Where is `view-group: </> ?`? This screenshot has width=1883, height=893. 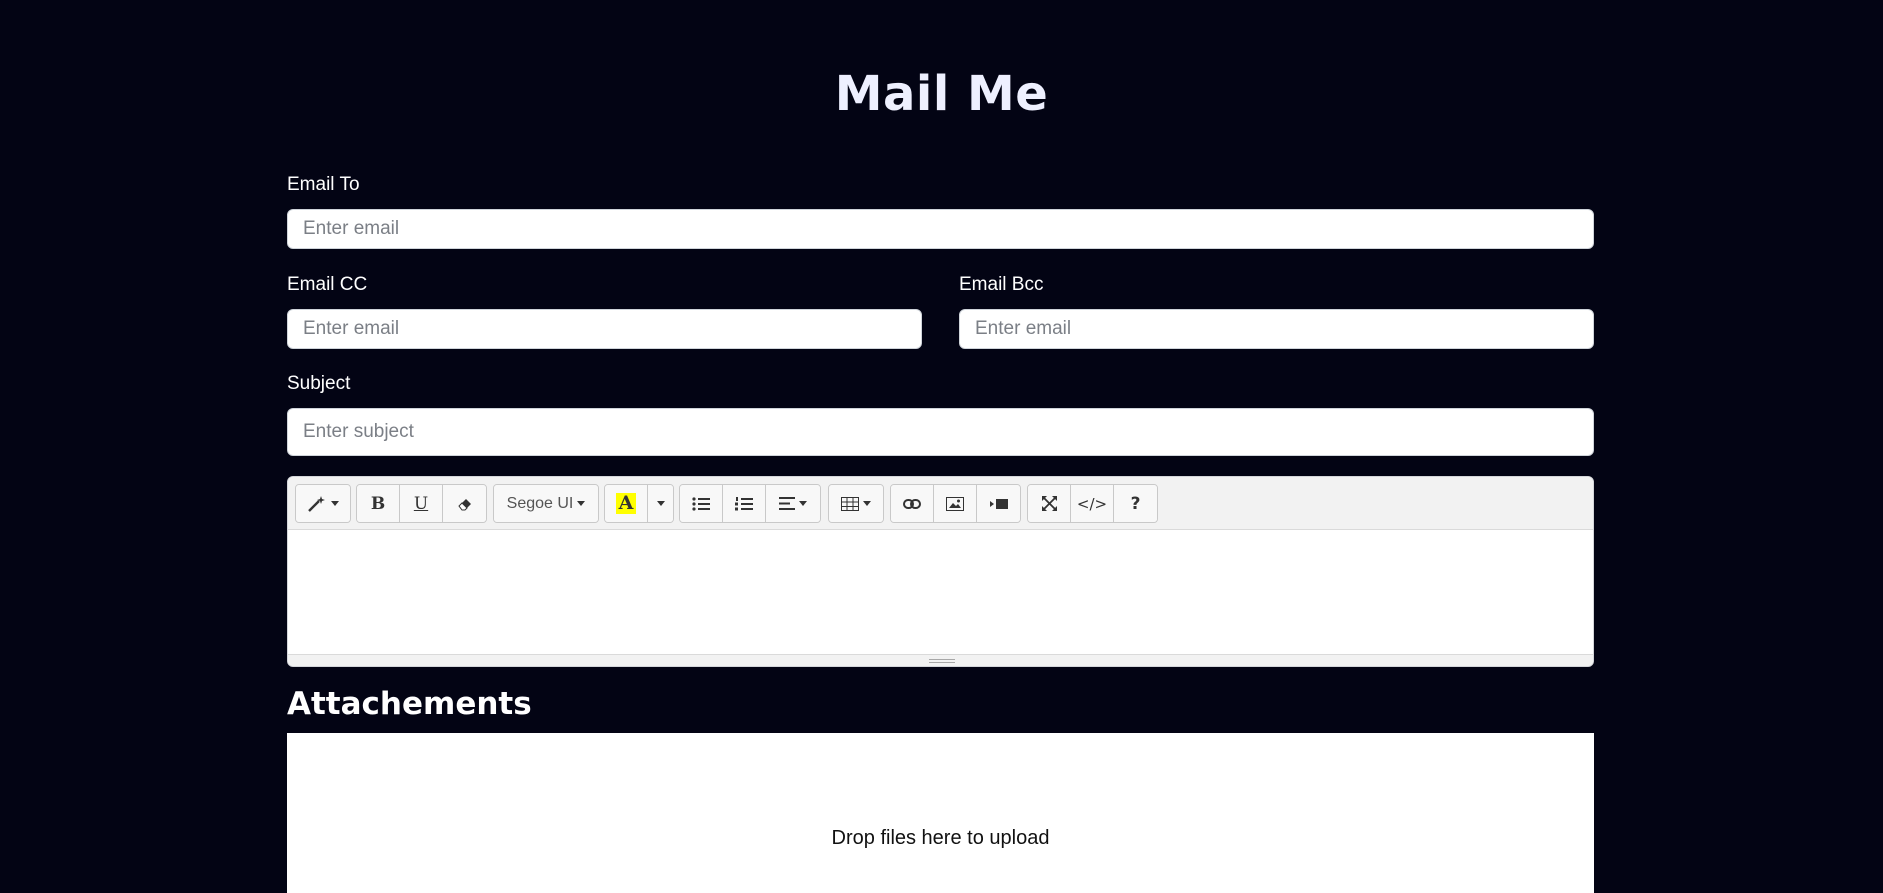
view-group: </> ? is located at coordinates (1092, 503).